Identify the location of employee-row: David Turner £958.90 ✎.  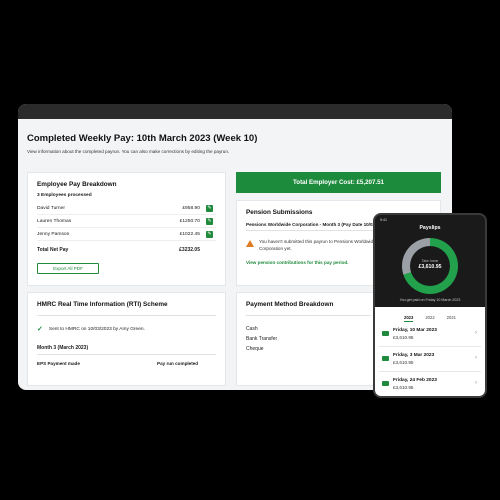
(126, 208).